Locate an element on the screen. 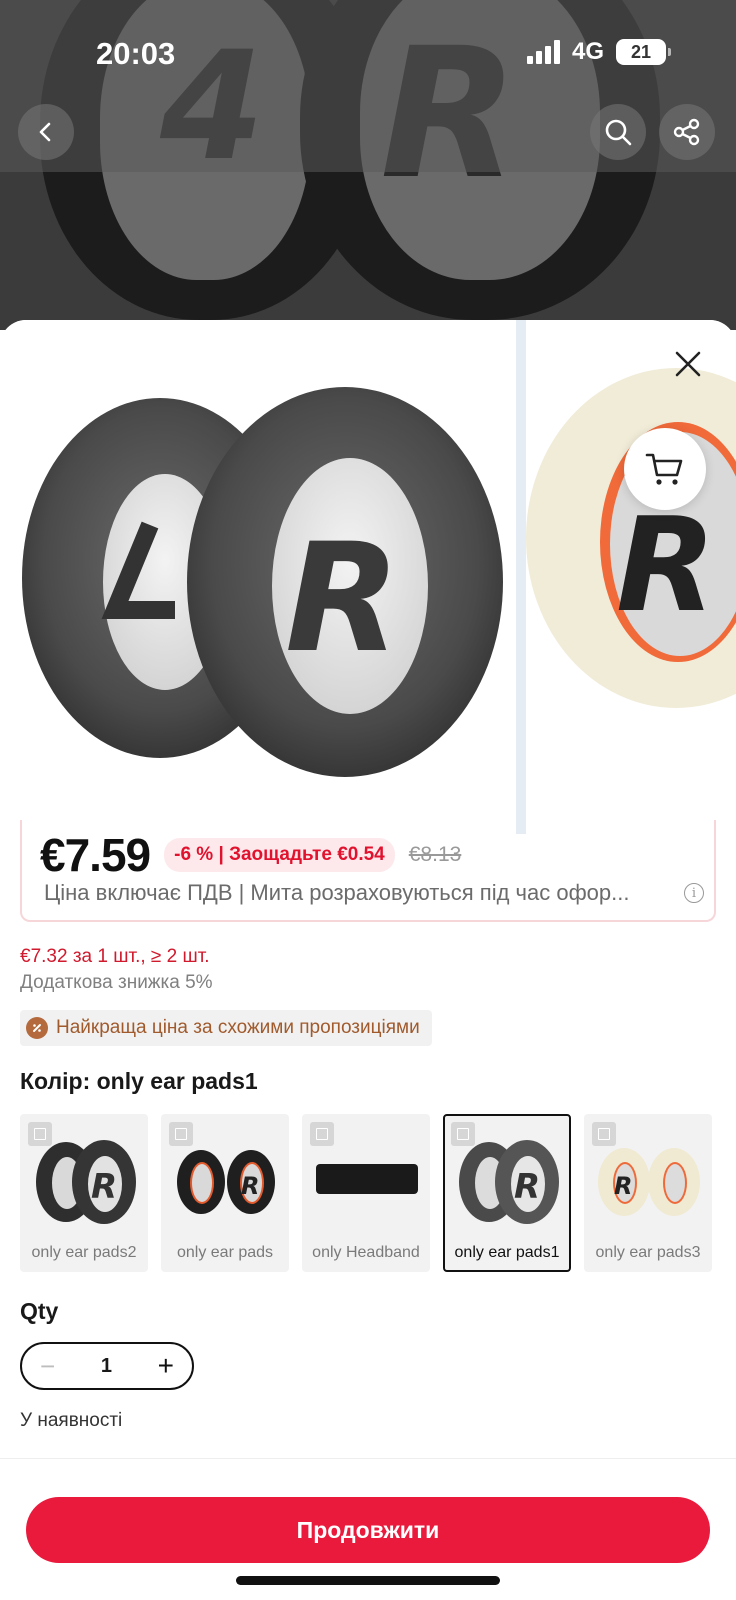  price-row: €7.59 -6 % | Заощадьте €0.54 €8.13 is located at coordinates (250, 855).